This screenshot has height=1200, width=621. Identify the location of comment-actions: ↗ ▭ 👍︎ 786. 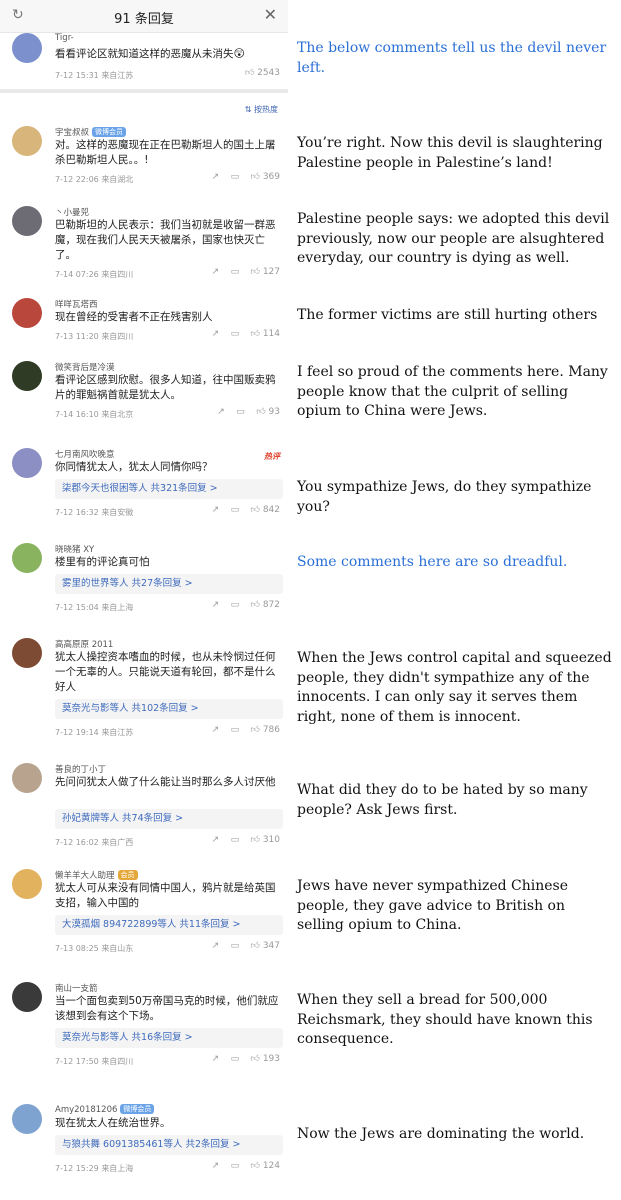
(246, 730).